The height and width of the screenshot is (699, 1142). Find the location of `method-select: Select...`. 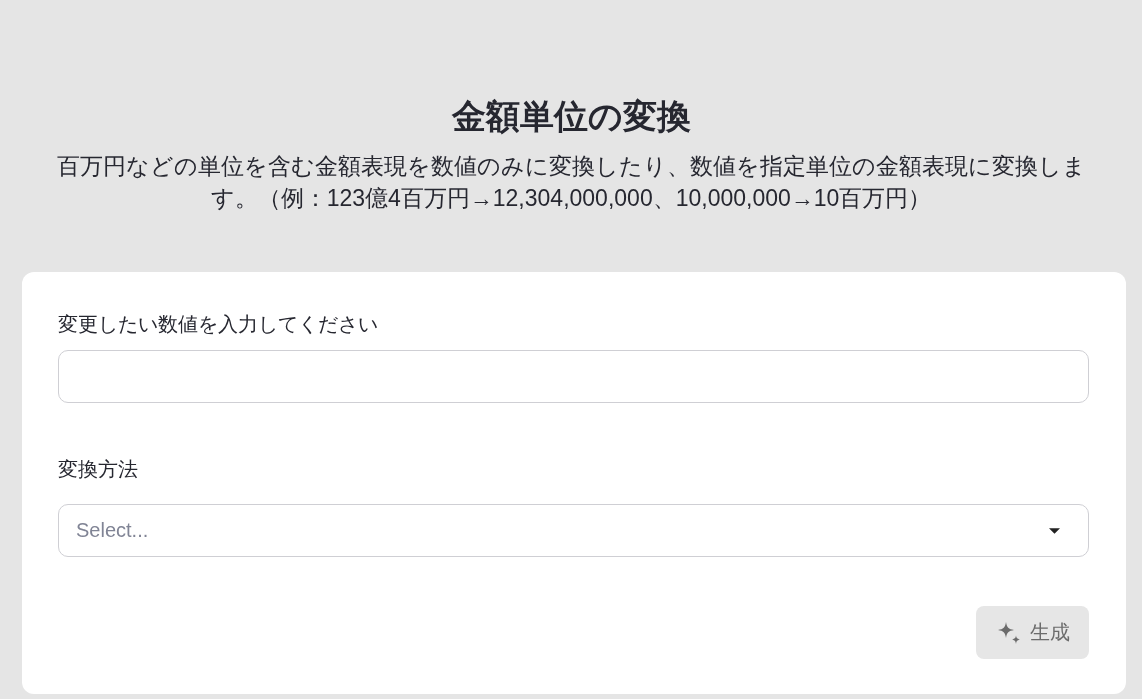

method-select: Select... is located at coordinates (573, 530).